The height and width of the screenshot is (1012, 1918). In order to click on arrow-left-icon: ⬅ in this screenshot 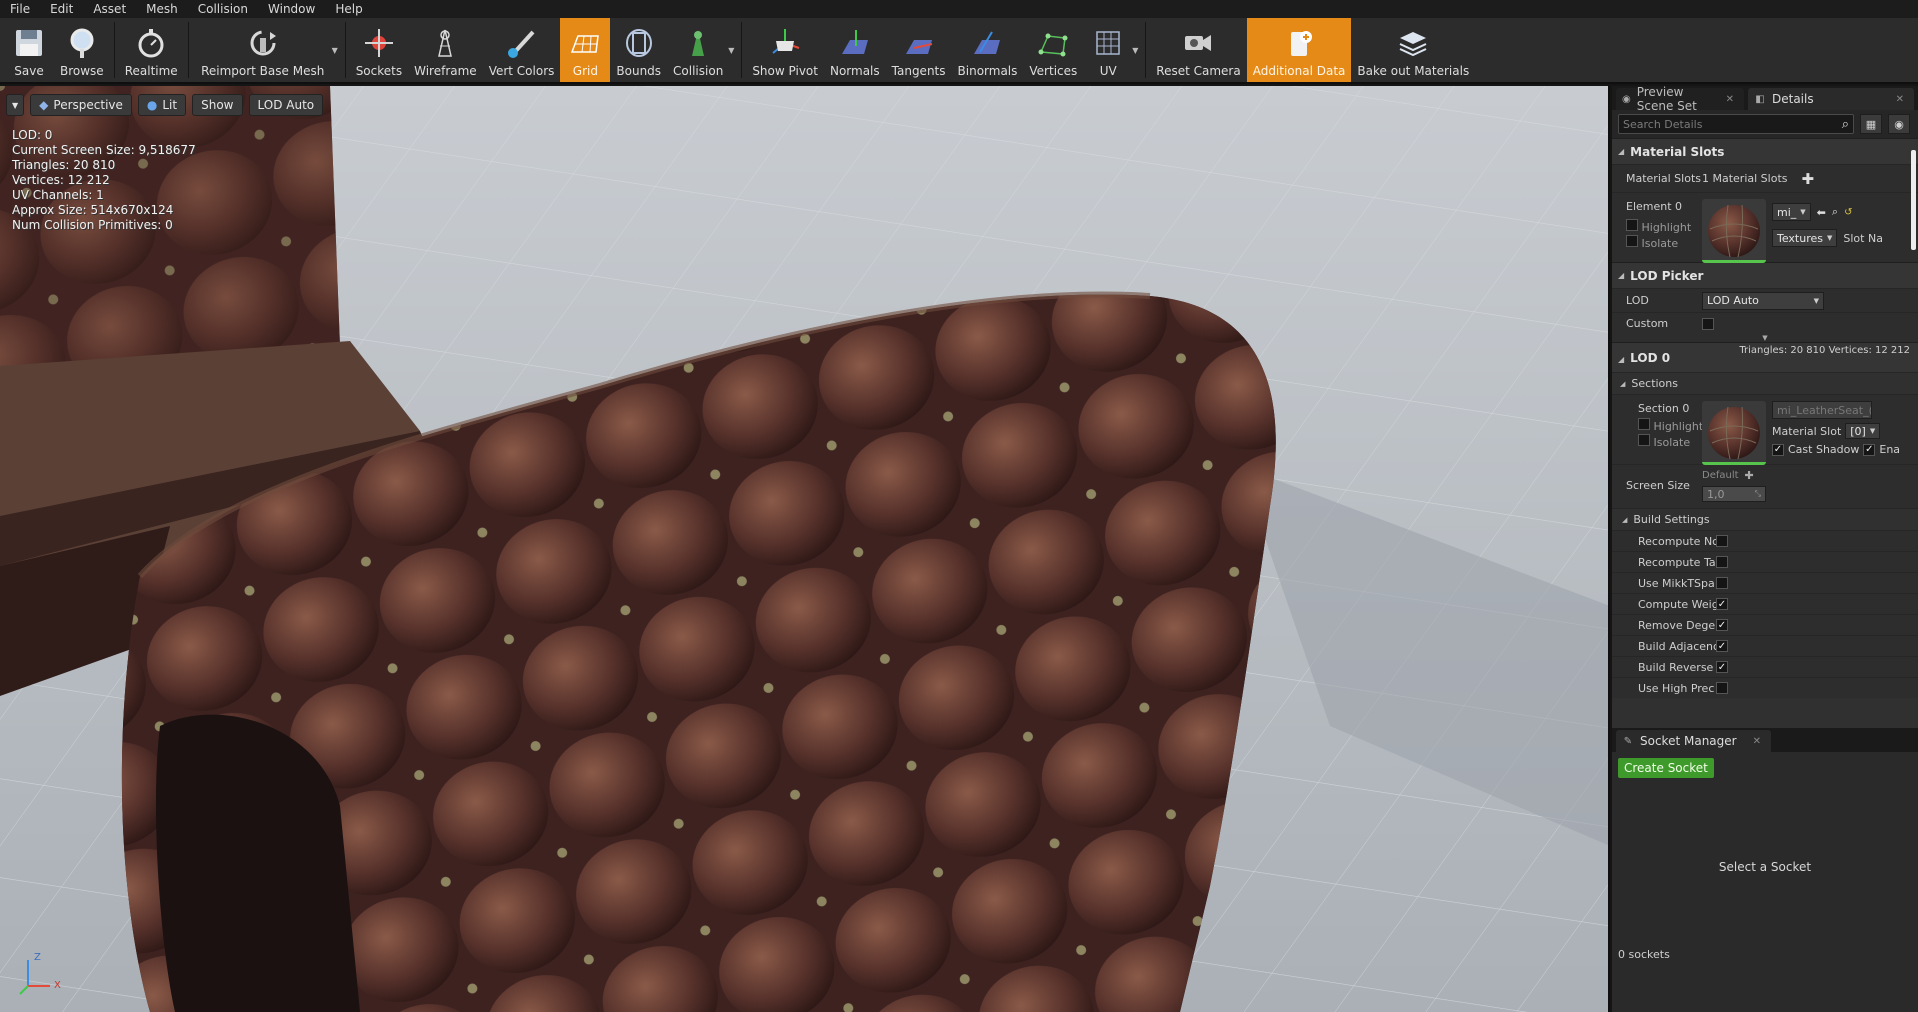, I will do `click(1821, 212)`.